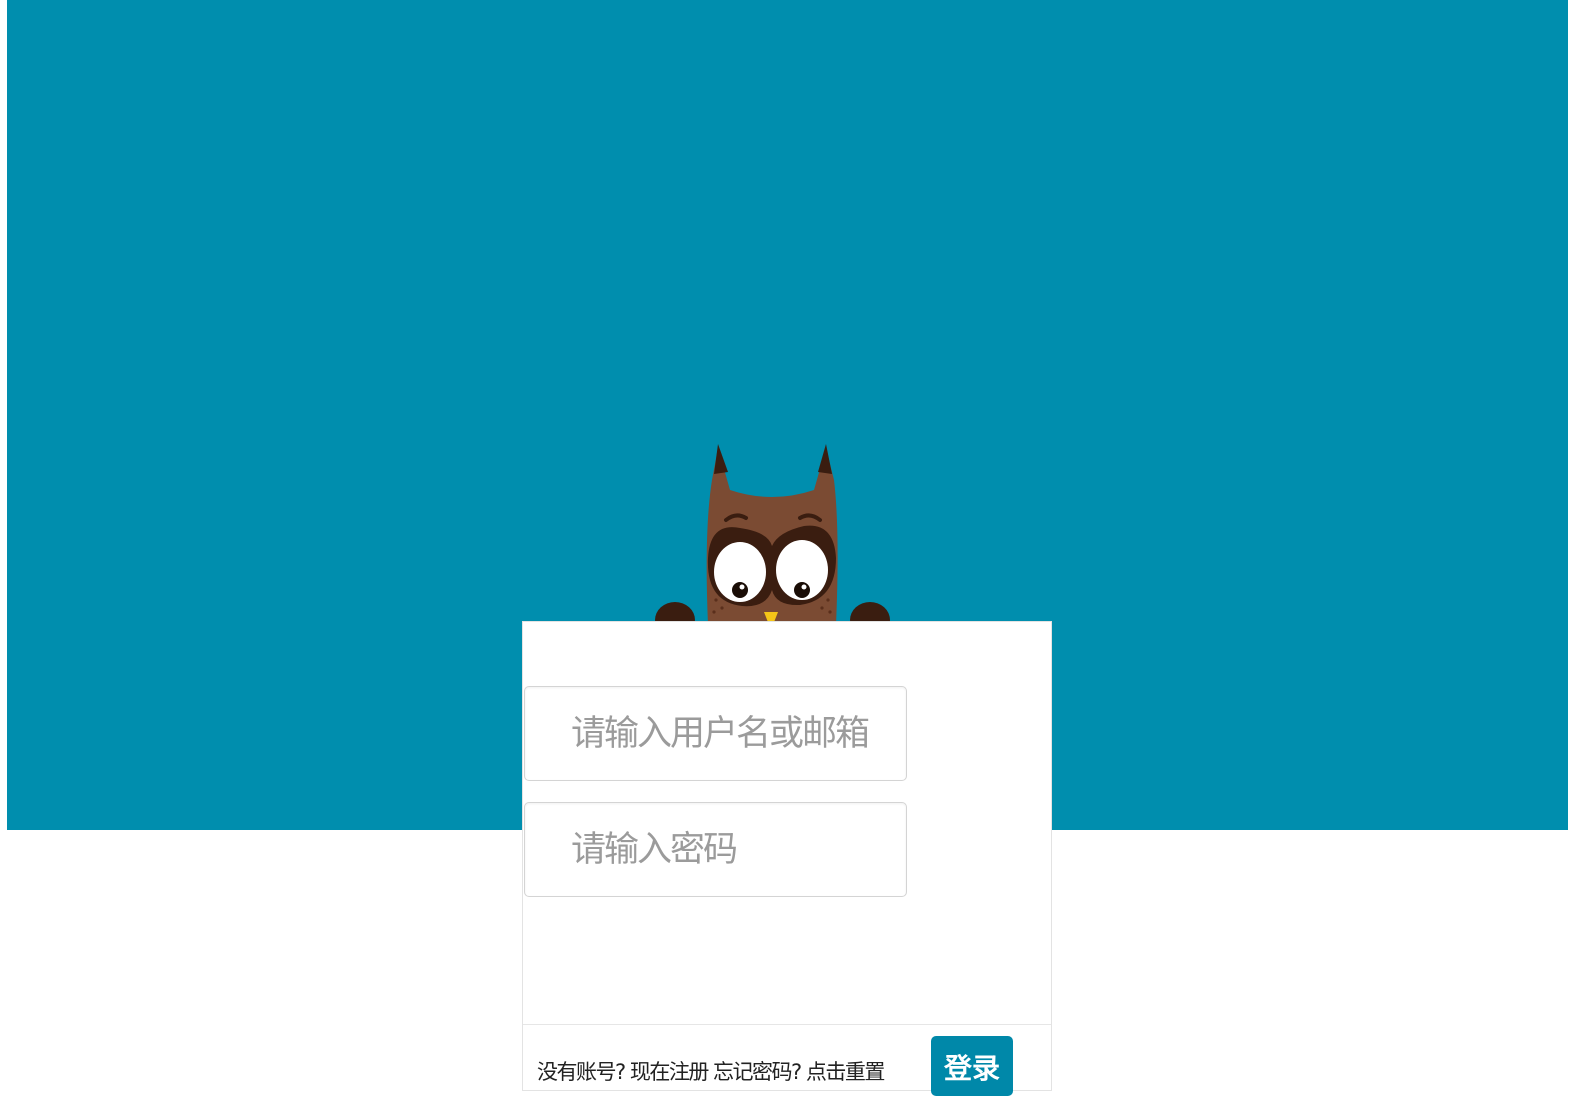  I want to click on username-field, so click(715, 733).